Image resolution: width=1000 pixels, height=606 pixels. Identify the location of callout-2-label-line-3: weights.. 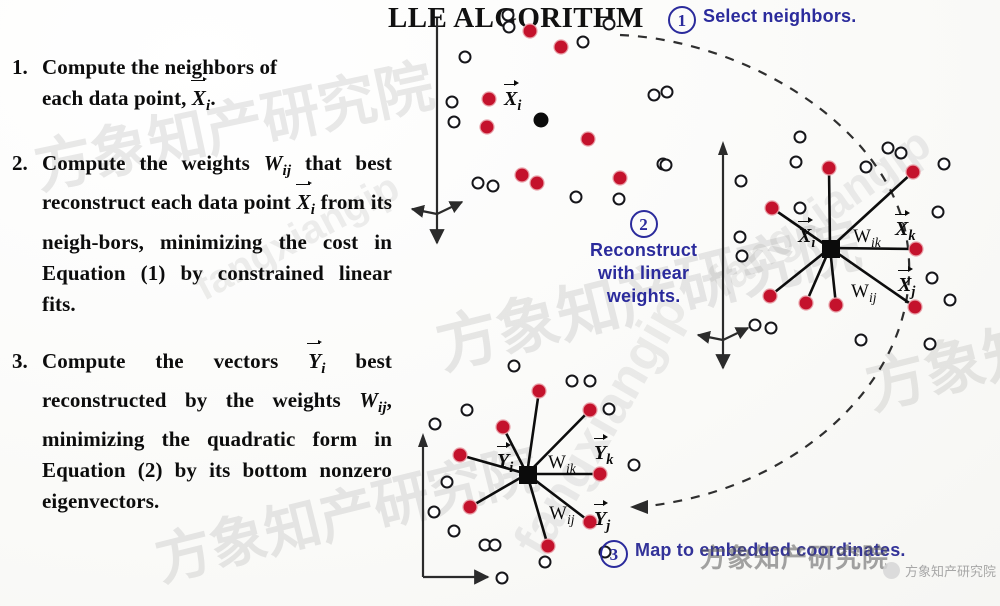
(643, 296).